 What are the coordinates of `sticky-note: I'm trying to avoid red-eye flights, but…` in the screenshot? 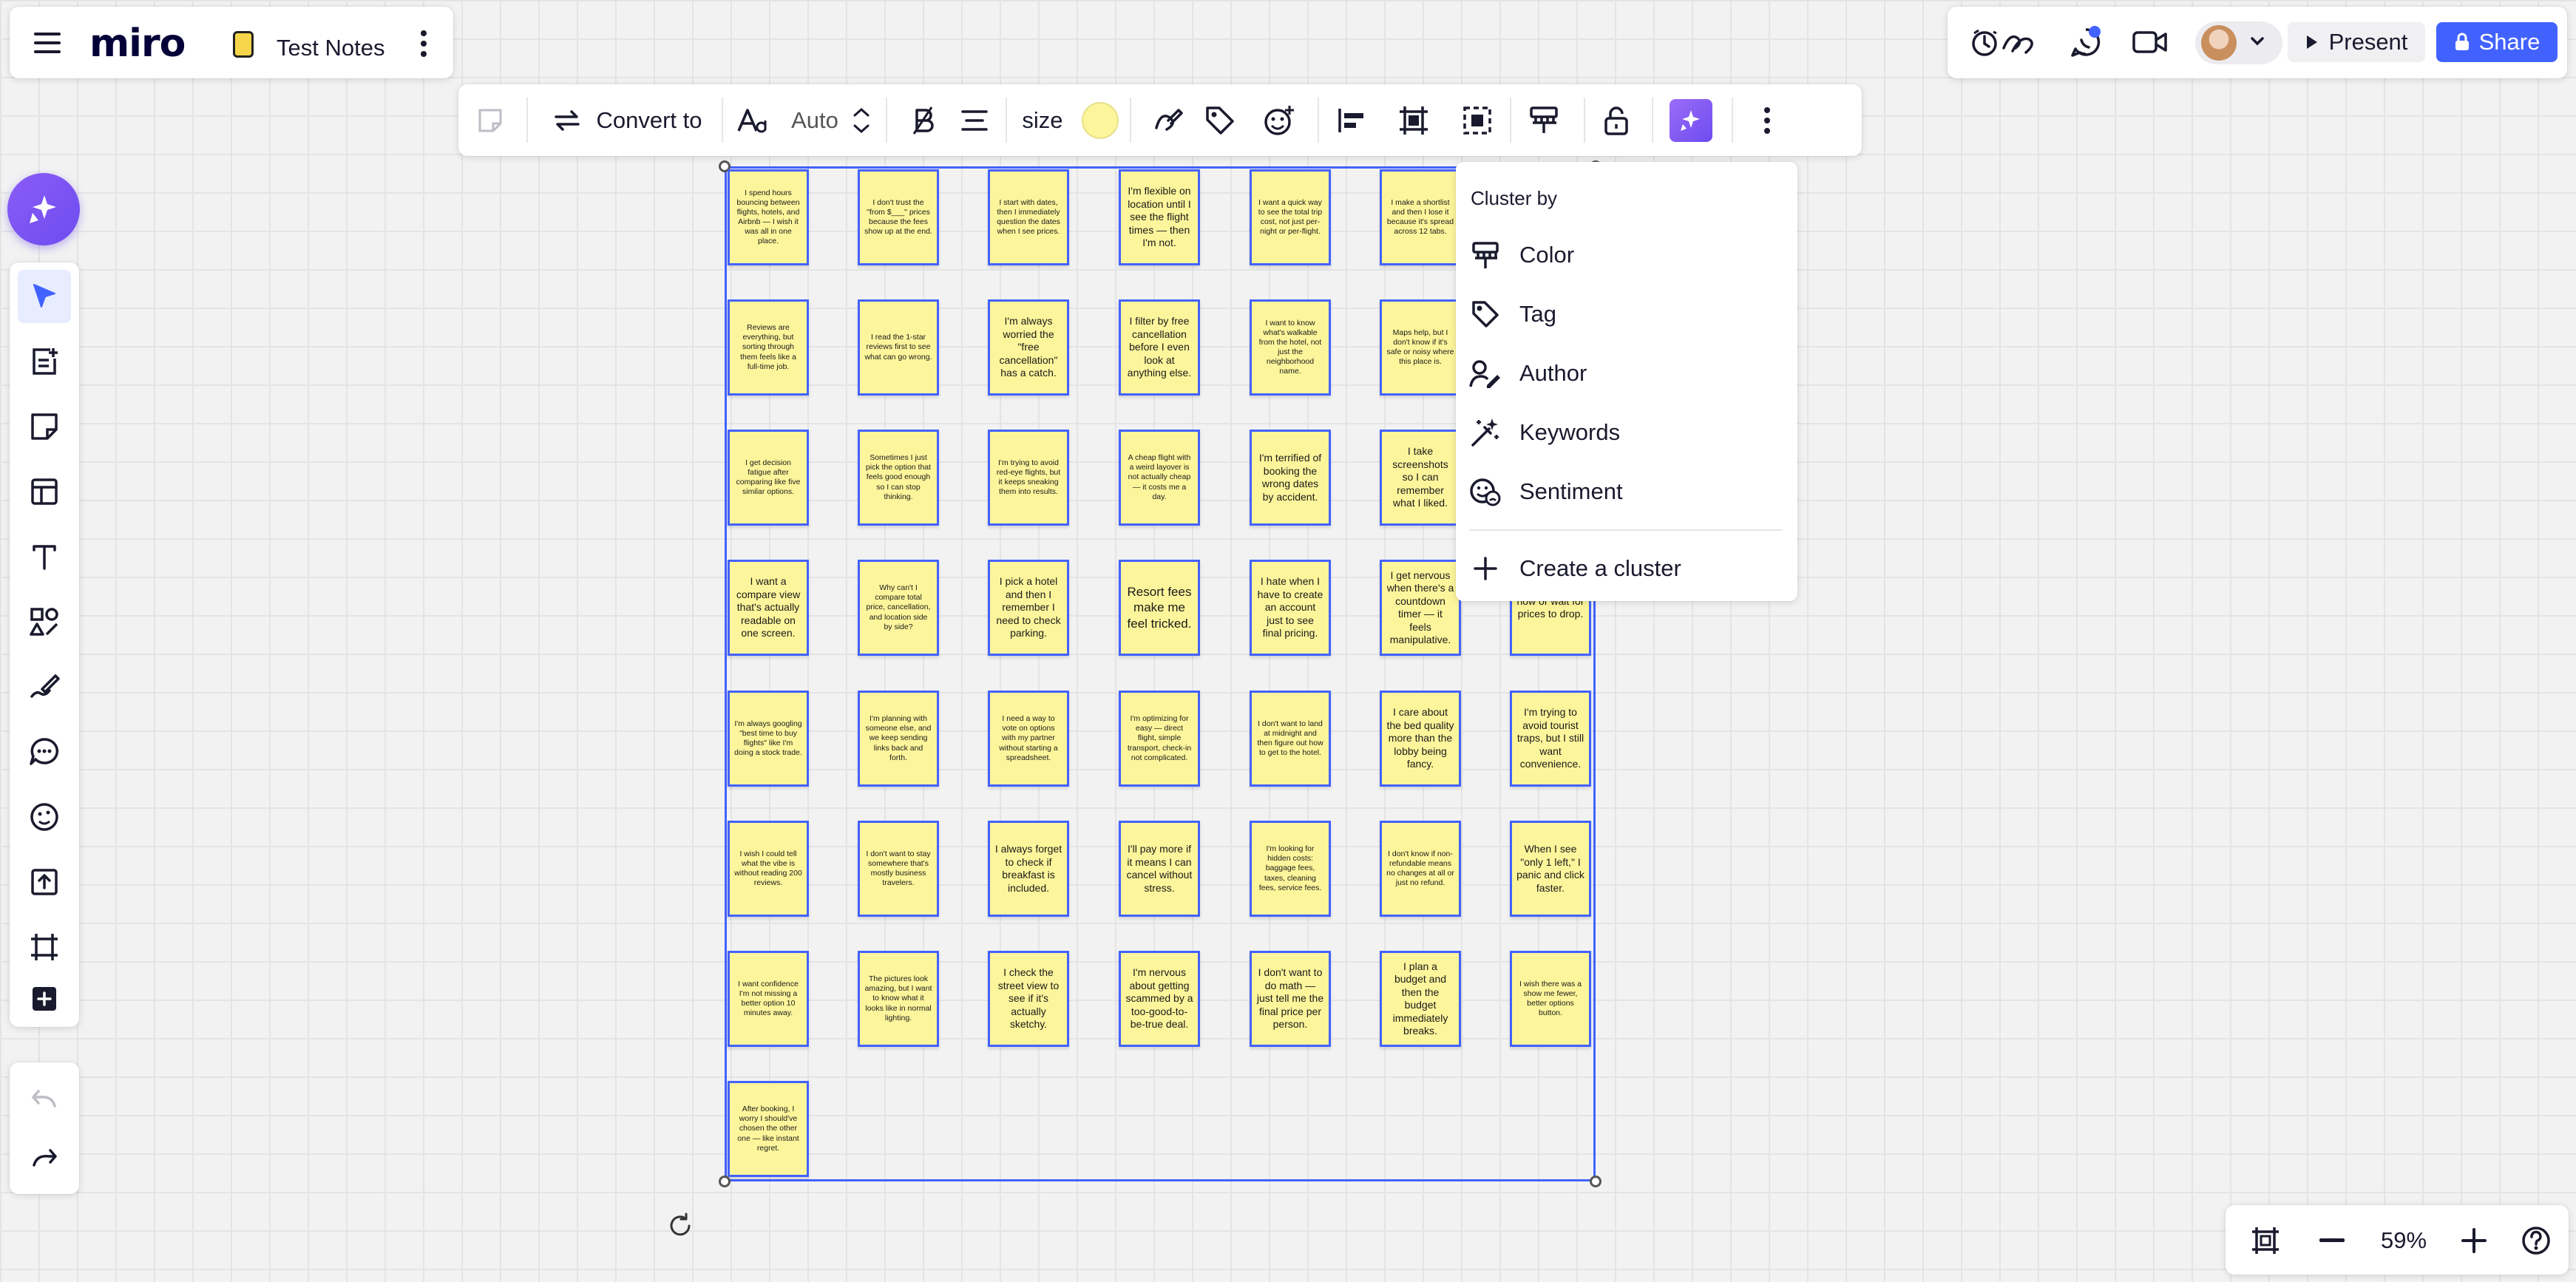 It's located at (1028, 478).